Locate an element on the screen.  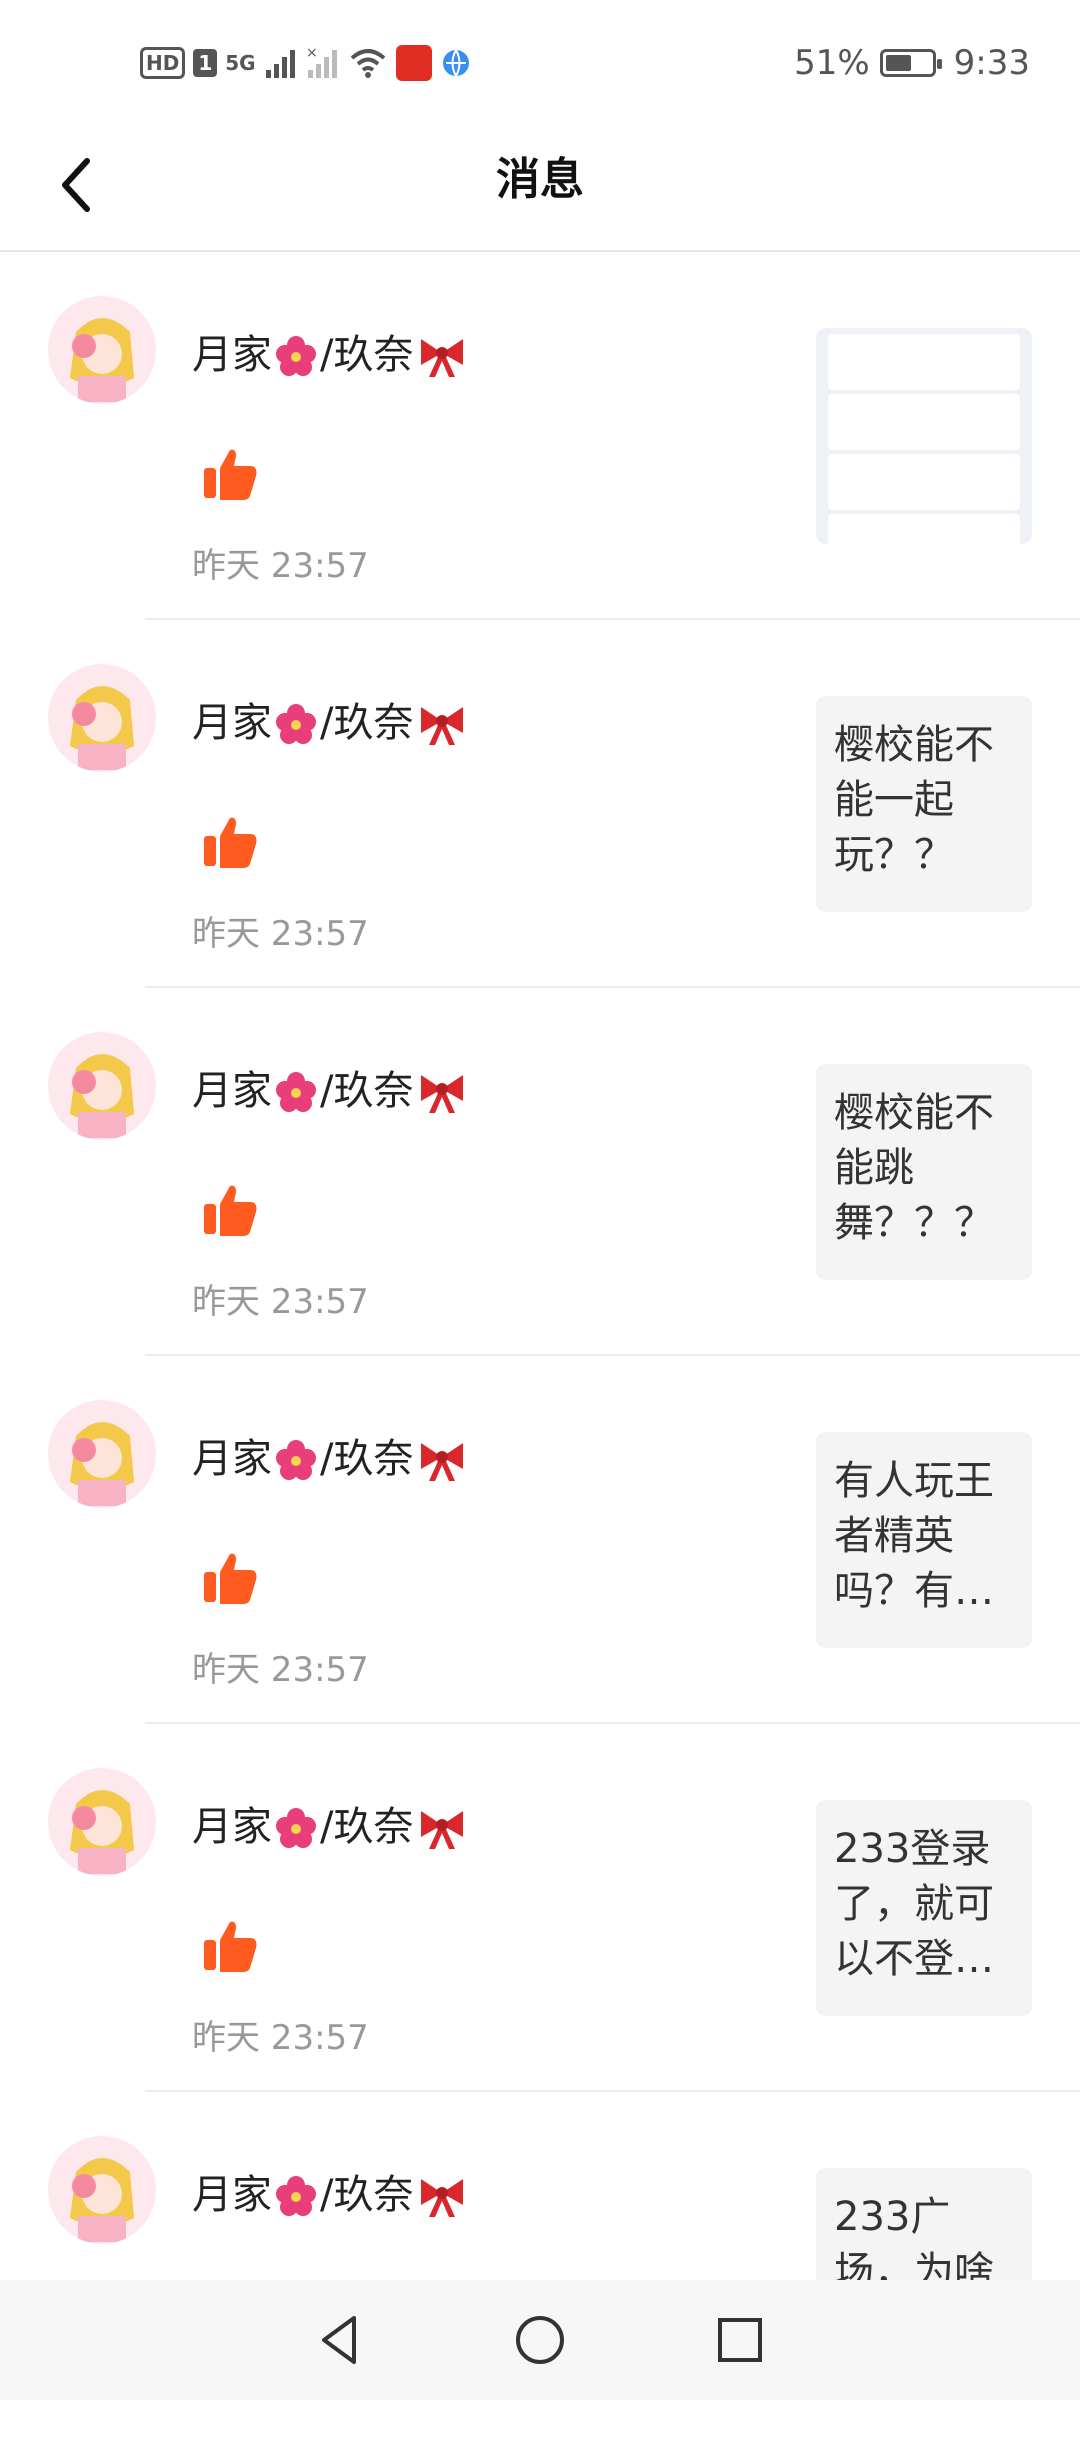
sim-badge: 1 is located at coordinates (205, 63).